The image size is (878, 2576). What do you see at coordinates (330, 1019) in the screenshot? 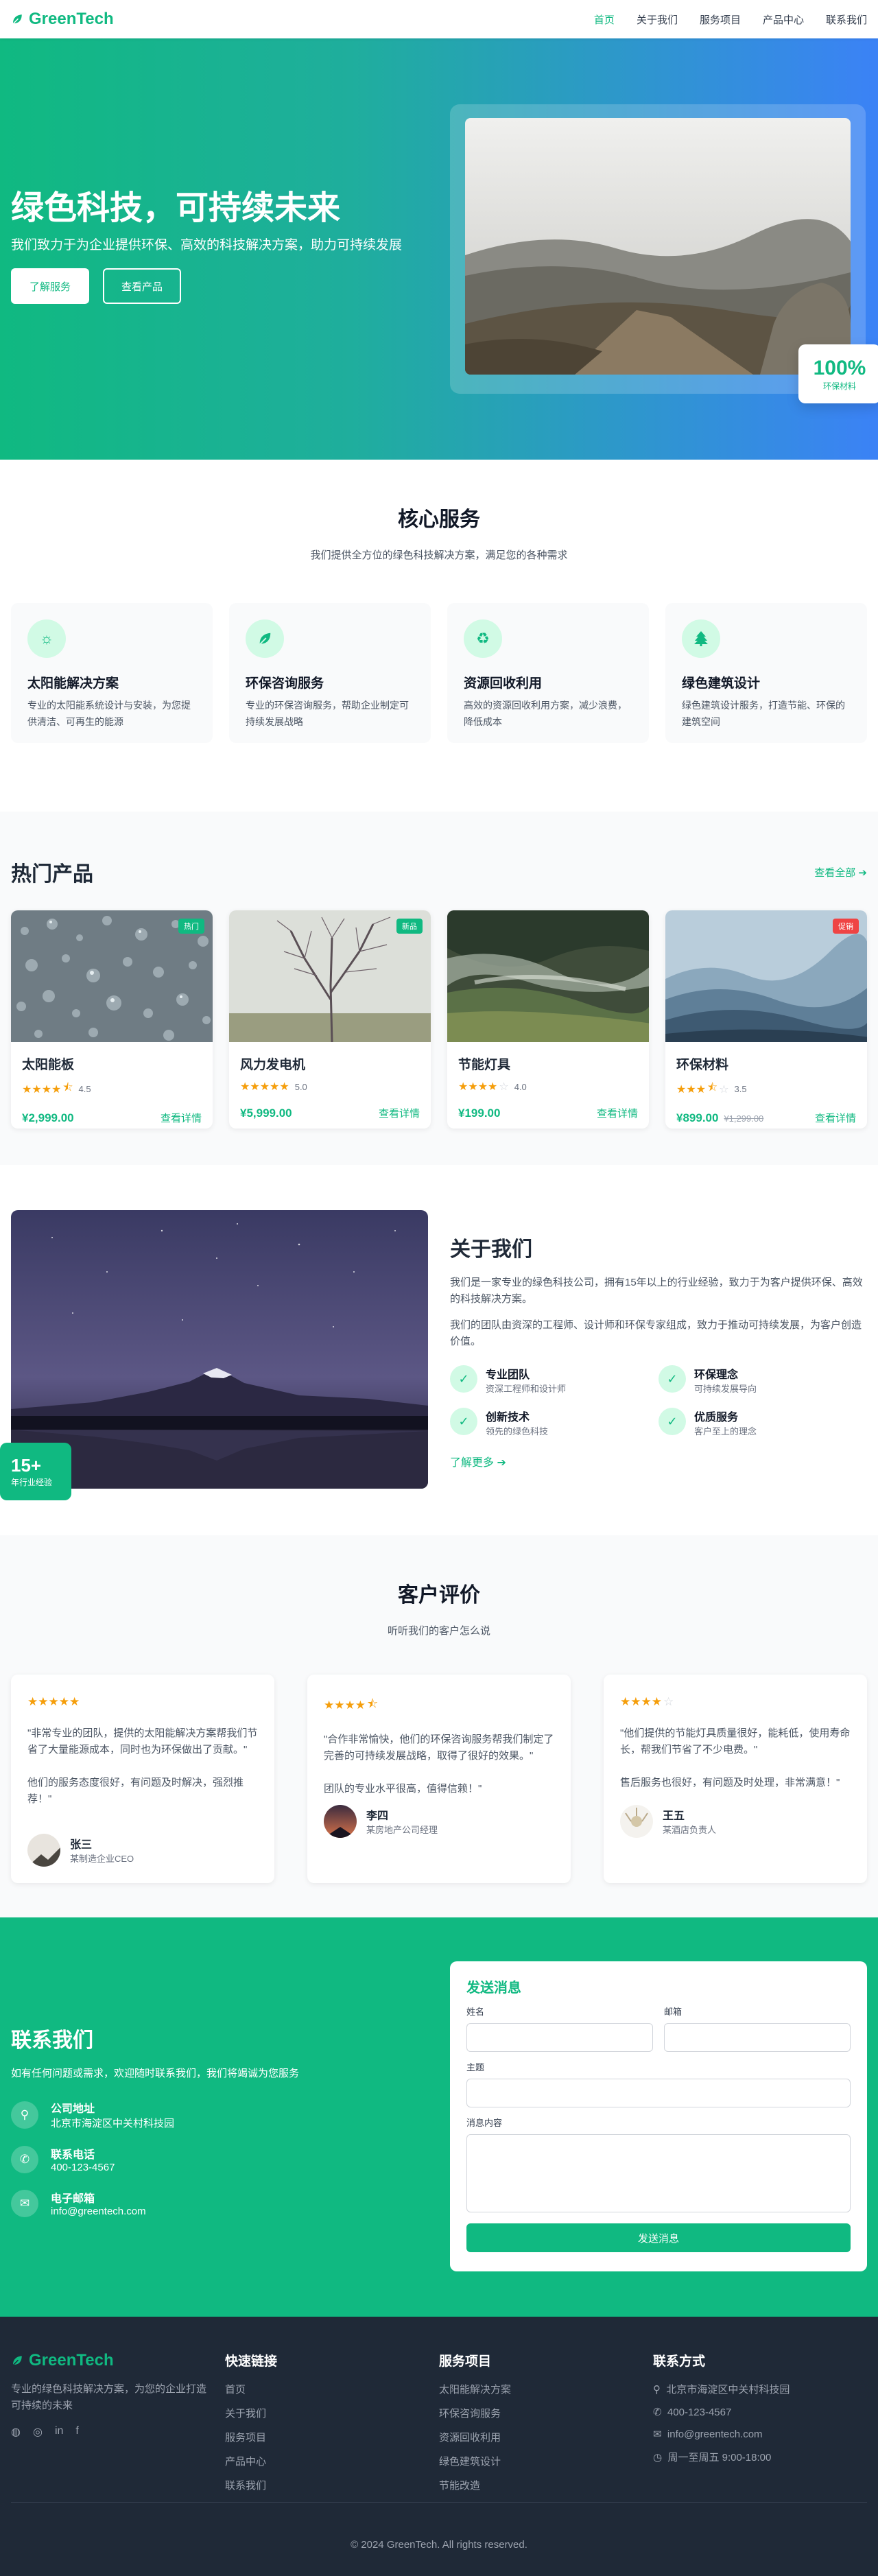
I see `product-card: 新品 风力发电机 ★★★★★ 5.0 ¥5,999.00 查看详情` at bounding box center [330, 1019].